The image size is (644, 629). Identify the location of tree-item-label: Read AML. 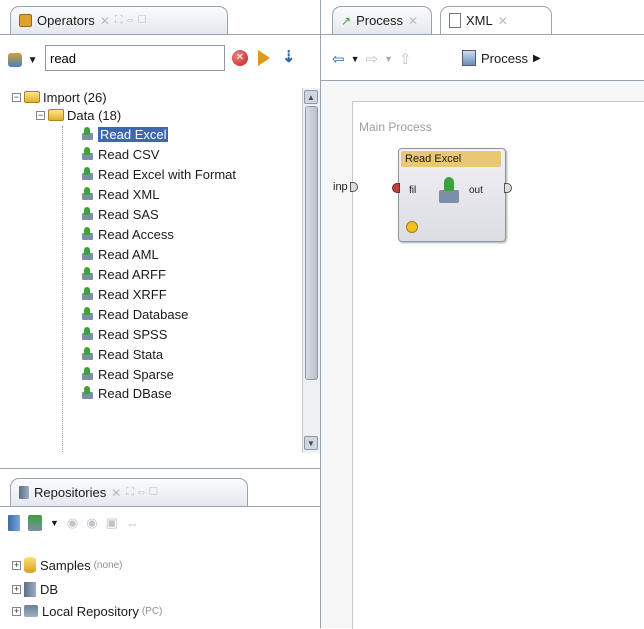
(128, 254).